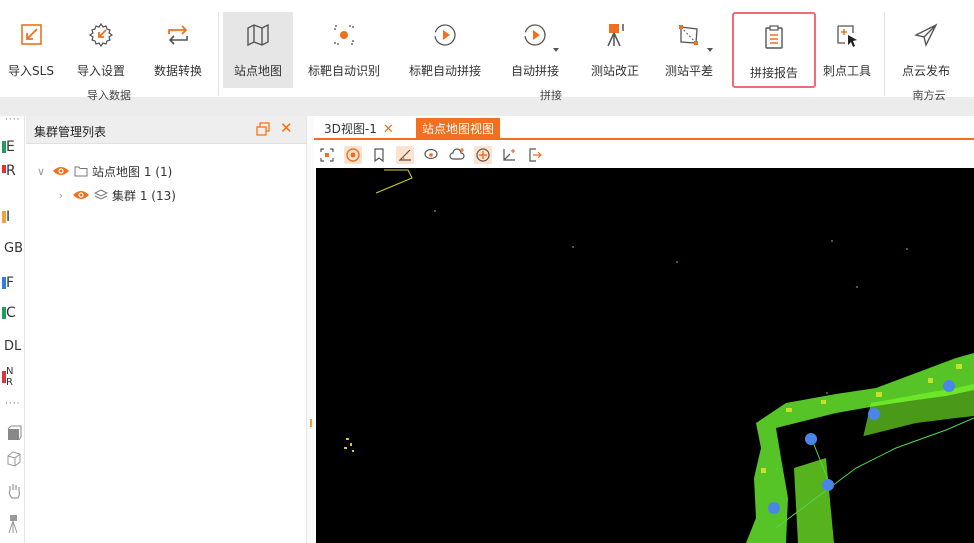 This screenshot has width=974, height=543. Describe the element at coordinates (310, 329) in the screenshot. I see `panel-splitter` at that location.